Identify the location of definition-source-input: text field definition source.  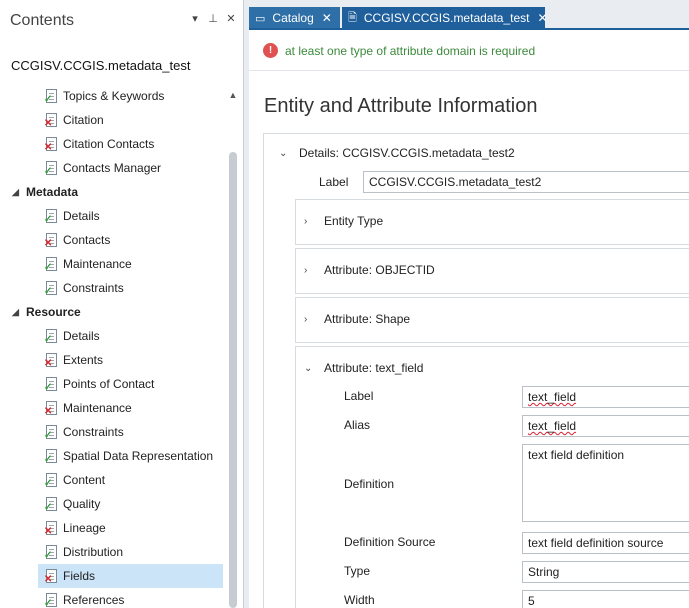
(605, 543).